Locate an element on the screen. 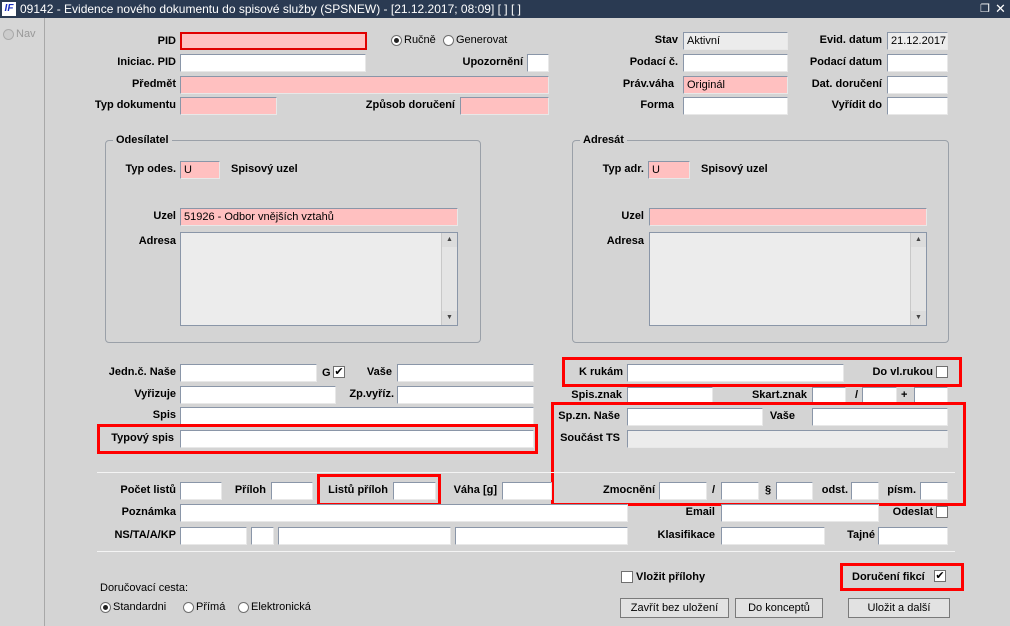 The width and height of the screenshot is (1010, 626). generovat-label: Generovat is located at coordinates (482, 40).